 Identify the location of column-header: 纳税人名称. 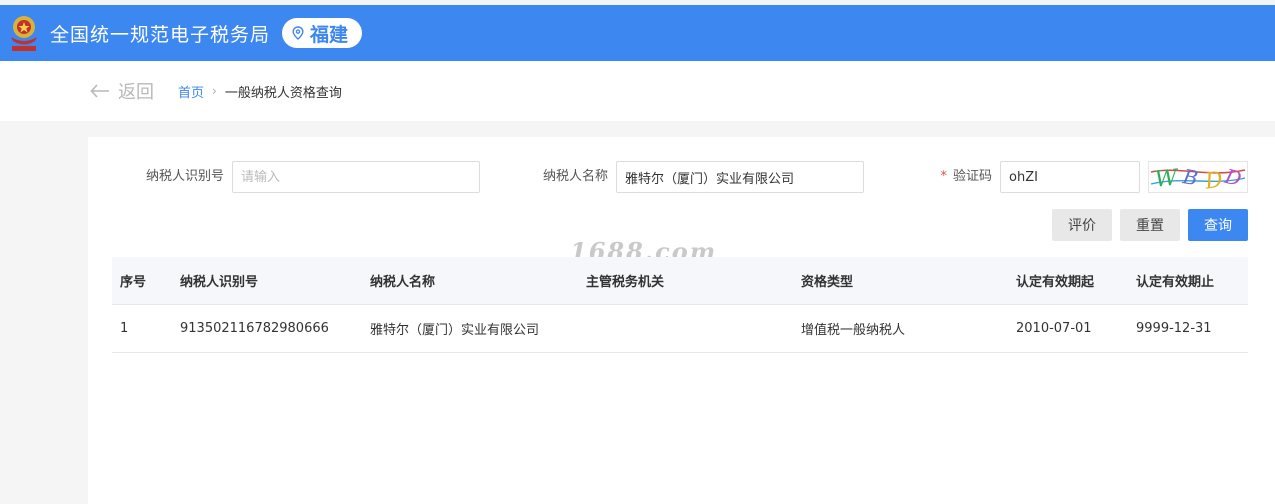
(403, 282).